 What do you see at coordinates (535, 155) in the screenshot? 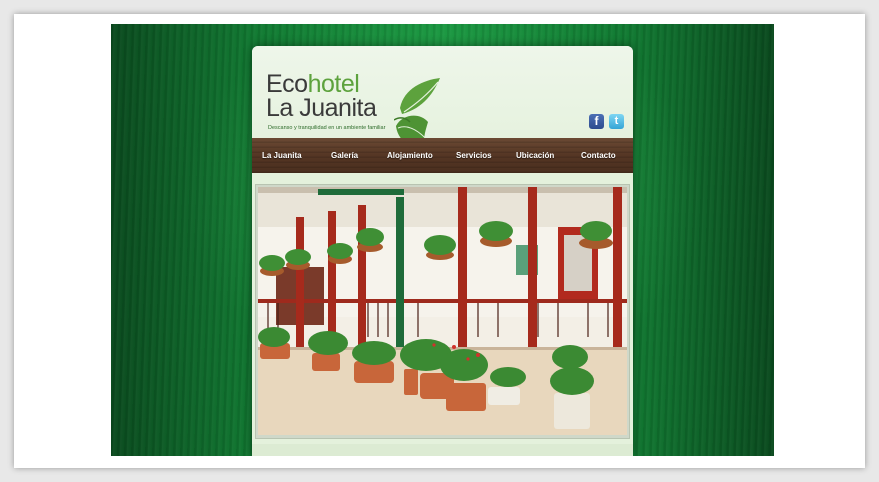
I see `nav-item-ubicacion: Ubicación` at bounding box center [535, 155].